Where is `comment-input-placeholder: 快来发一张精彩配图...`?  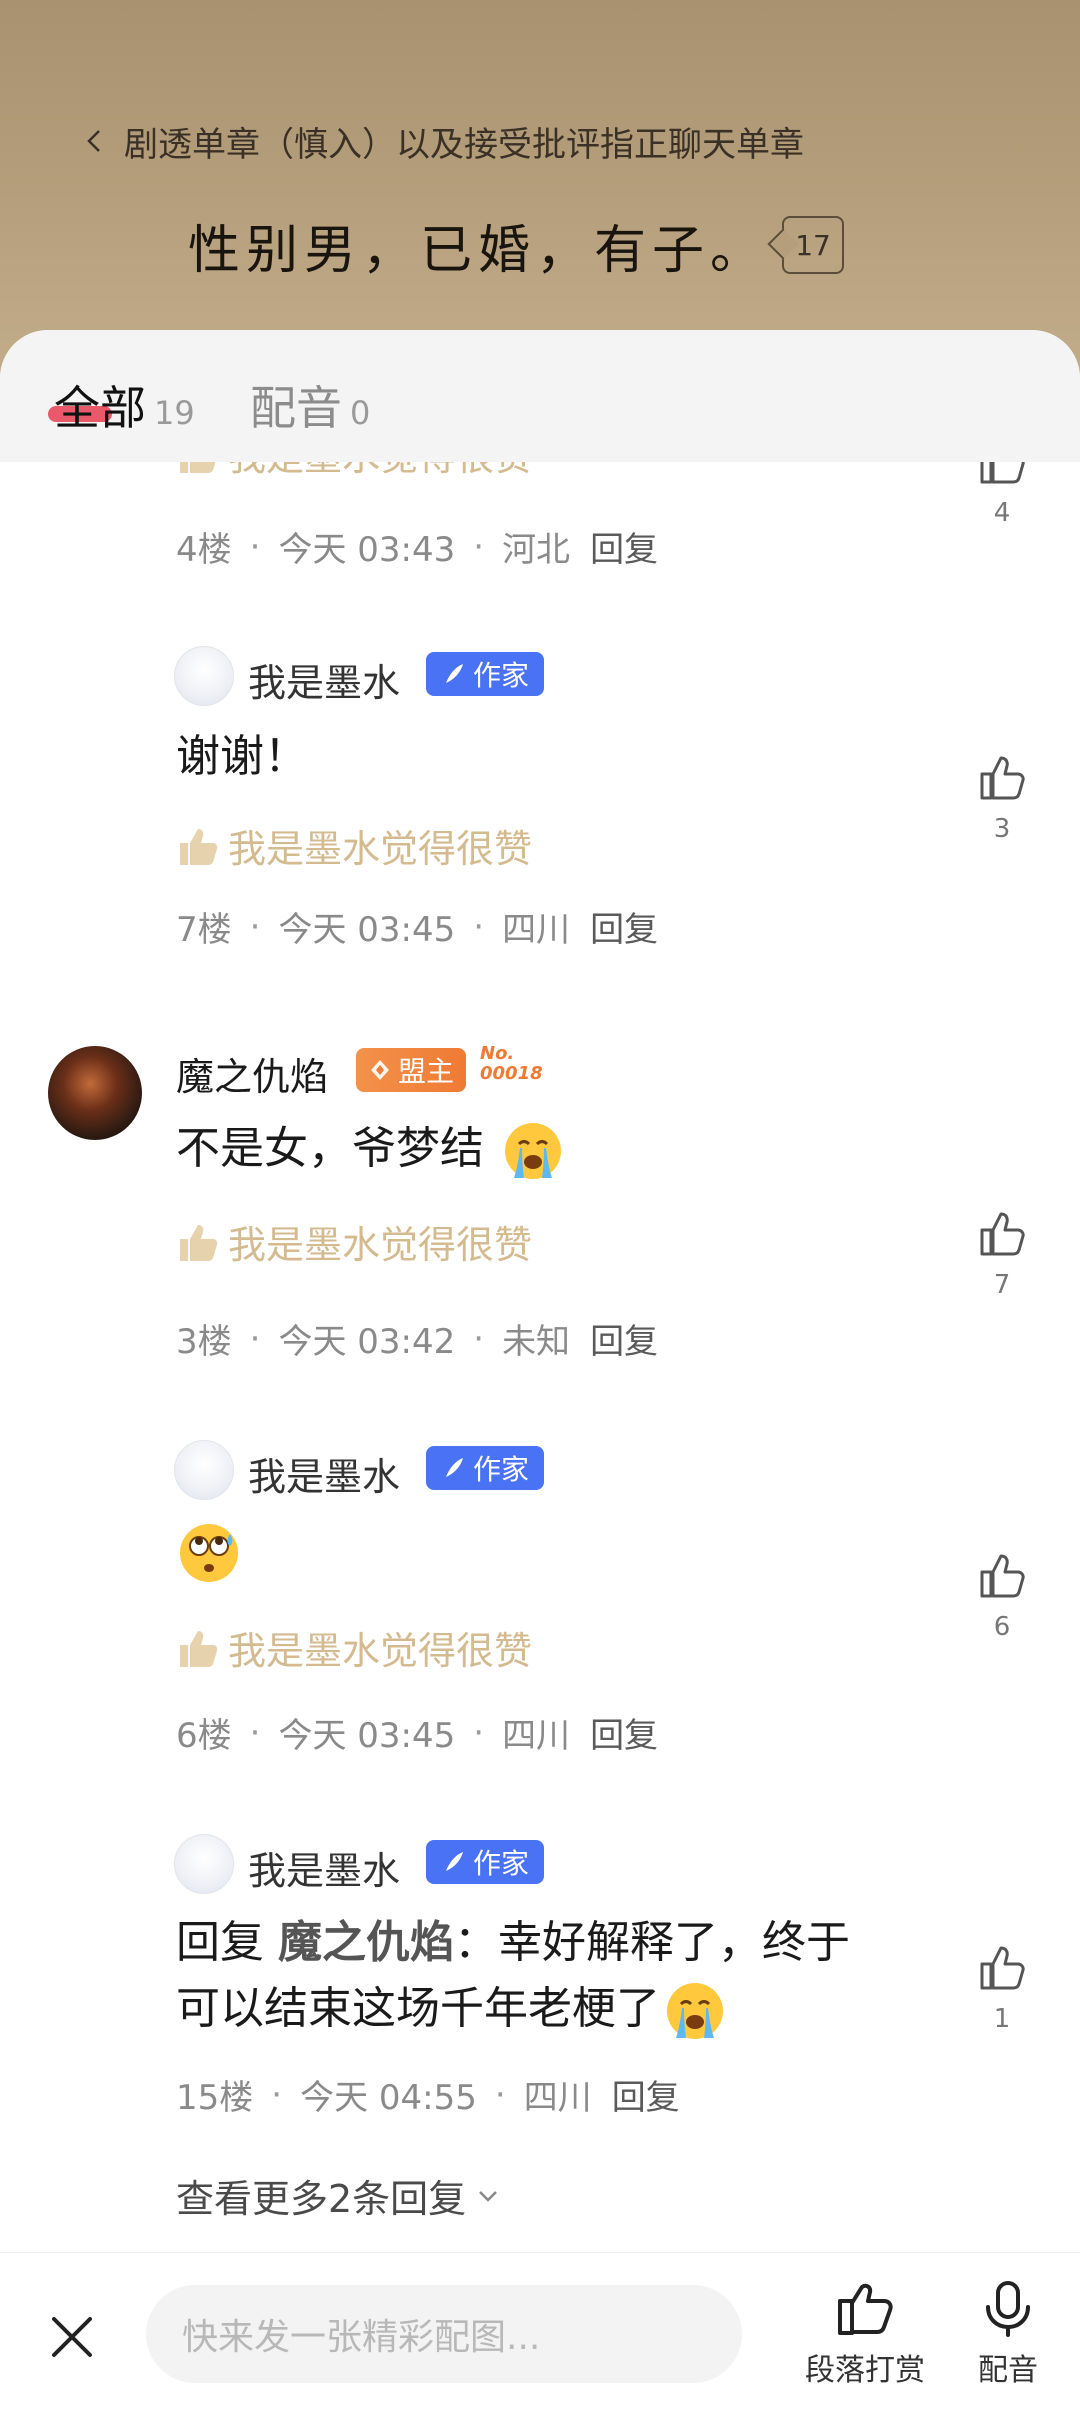
comment-input-placeholder: 快来发一张精彩配图... is located at coordinates (361, 2337).